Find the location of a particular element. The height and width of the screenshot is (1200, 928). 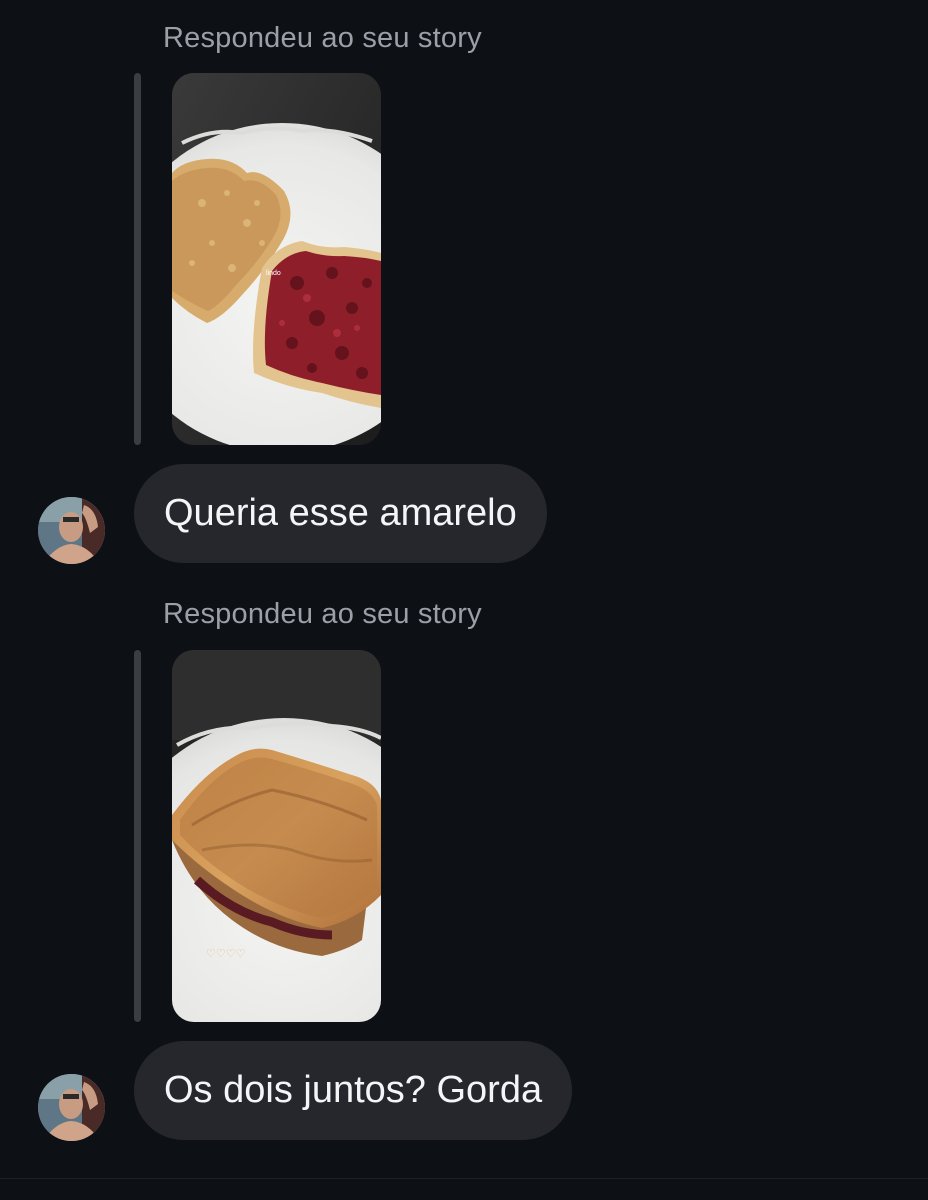

message-bubble: Os dois juntos? Gorda is located at coordinates (353, 1090).